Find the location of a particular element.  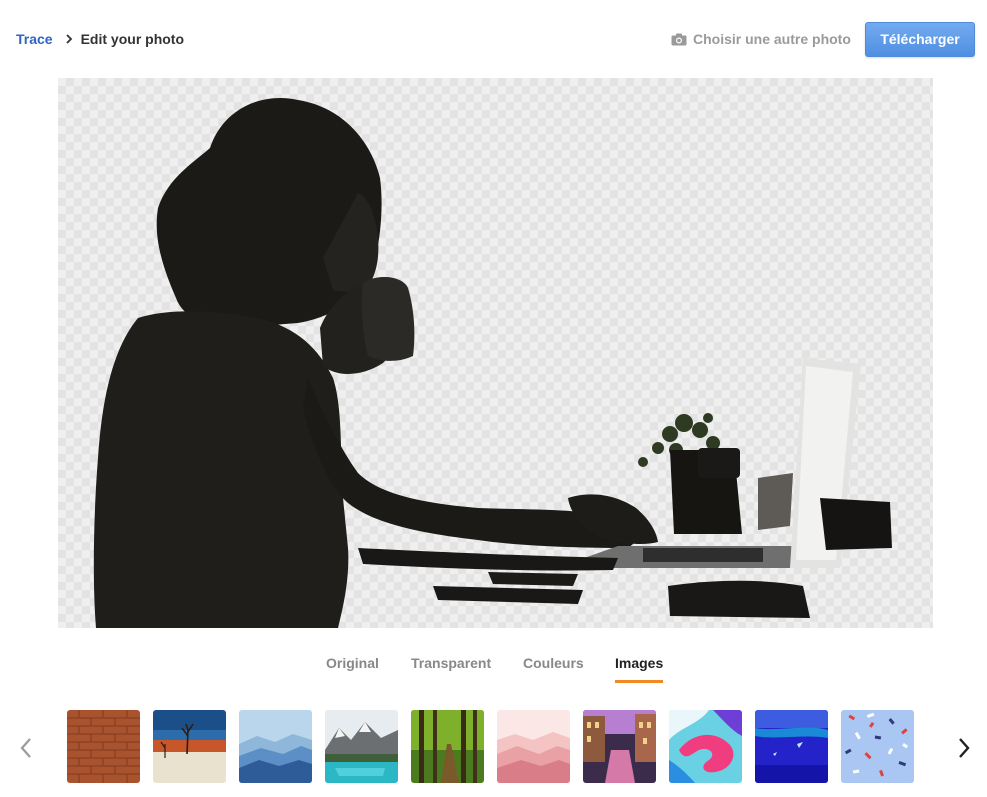

thumbnail-venice-canal is located at coordinates (619, 746).